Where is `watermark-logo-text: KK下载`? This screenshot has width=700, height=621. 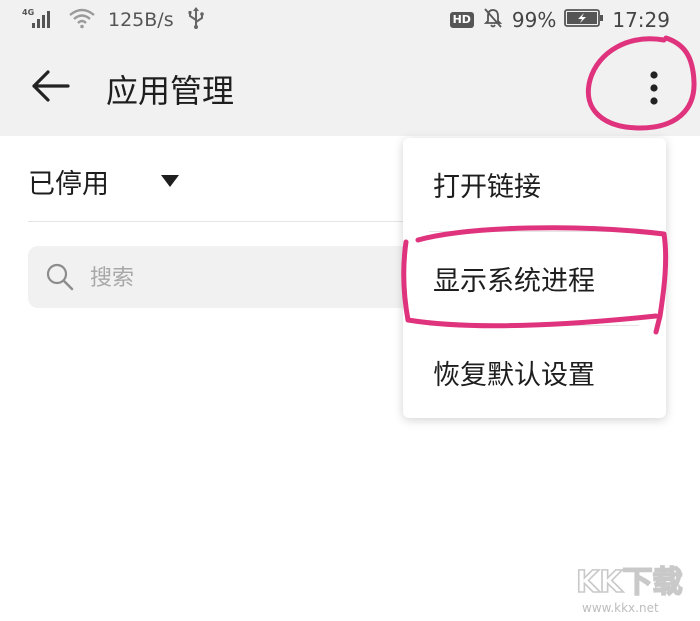 watermark-logo-text: KK下载 is located at coordinates (629, 582).